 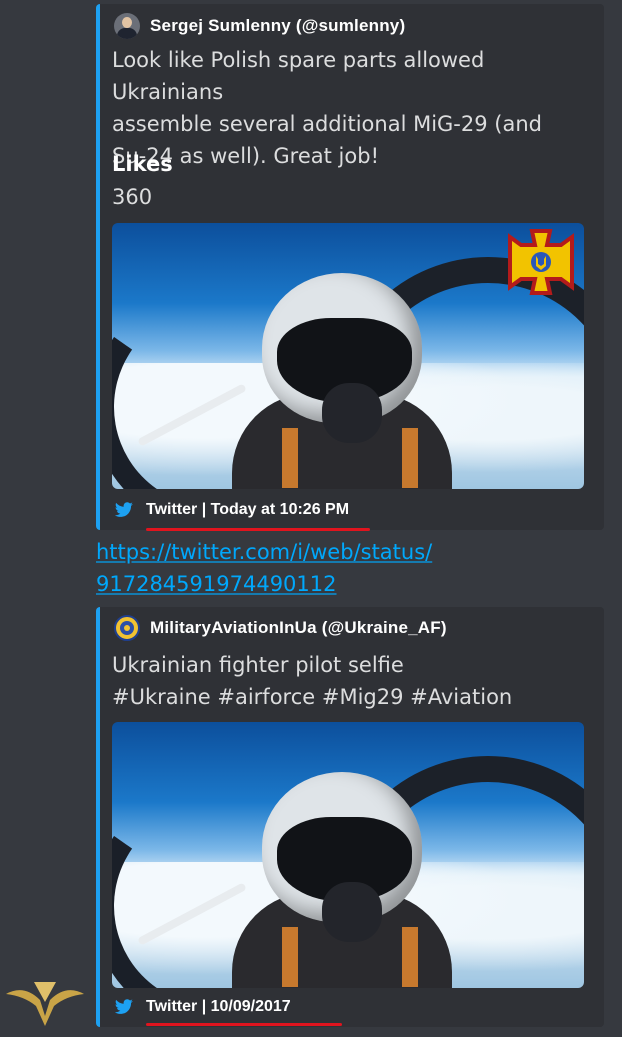 I want to click on embed-author: MilitaryAviationInUa (@Ukraine_AF), so click(x=280, y=628).